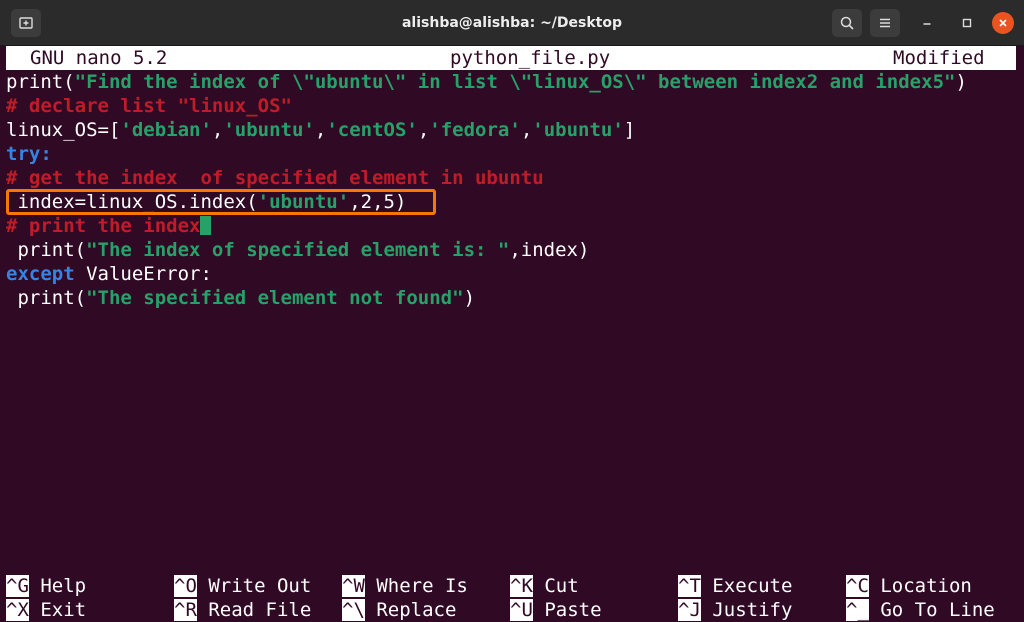 This screenshot has height=622, width=1024. Describe the element at coordinates (242, 610) in the screenshot. I see `shortcut-read-file: ^R Read File` at that location.